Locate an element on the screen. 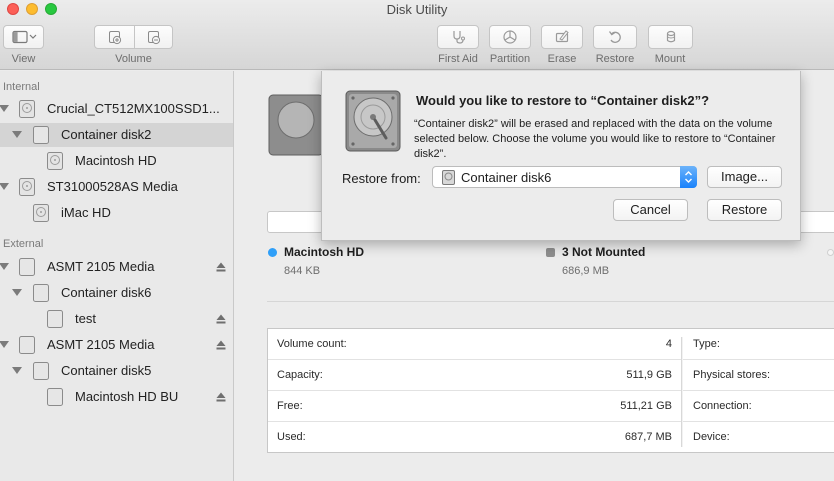  info-value: 511,21 GB is located at coordinates (646, 406).